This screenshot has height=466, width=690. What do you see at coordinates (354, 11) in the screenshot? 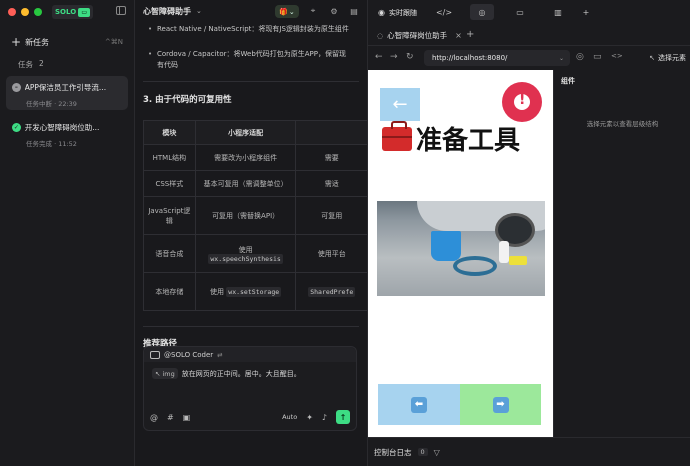
I see `panel-icon: ▤` at bounding box center [354, 11].